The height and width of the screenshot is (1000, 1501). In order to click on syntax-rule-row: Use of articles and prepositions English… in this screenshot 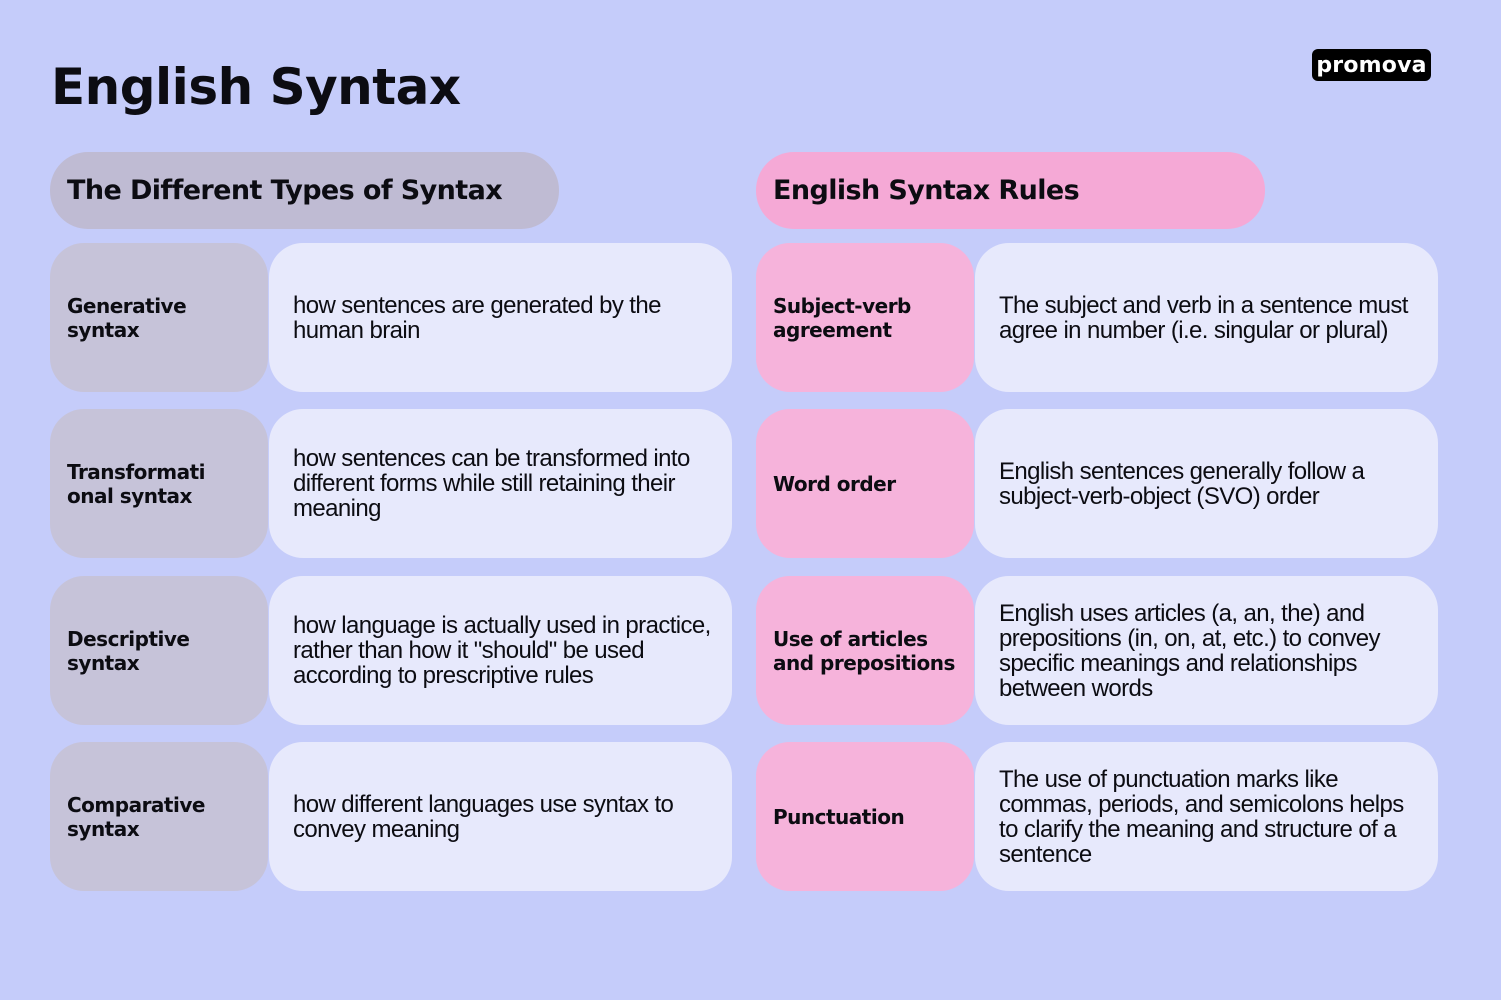, I will do `click(1097, 650)`.